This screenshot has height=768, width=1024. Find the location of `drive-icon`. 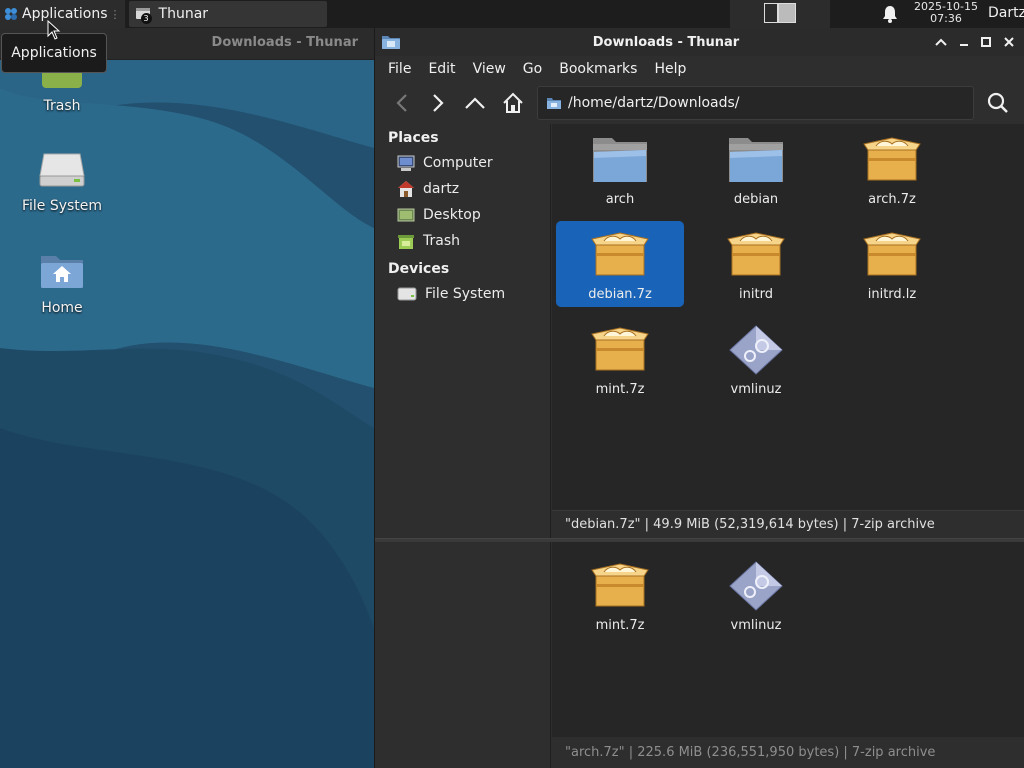

drive-icon is located at coordinates (407, 294).